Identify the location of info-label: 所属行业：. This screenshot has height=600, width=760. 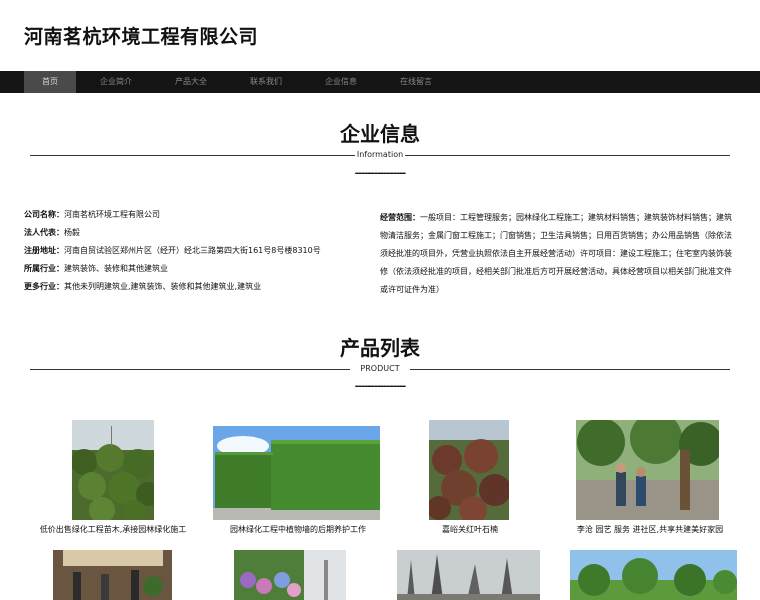
(44, 268).